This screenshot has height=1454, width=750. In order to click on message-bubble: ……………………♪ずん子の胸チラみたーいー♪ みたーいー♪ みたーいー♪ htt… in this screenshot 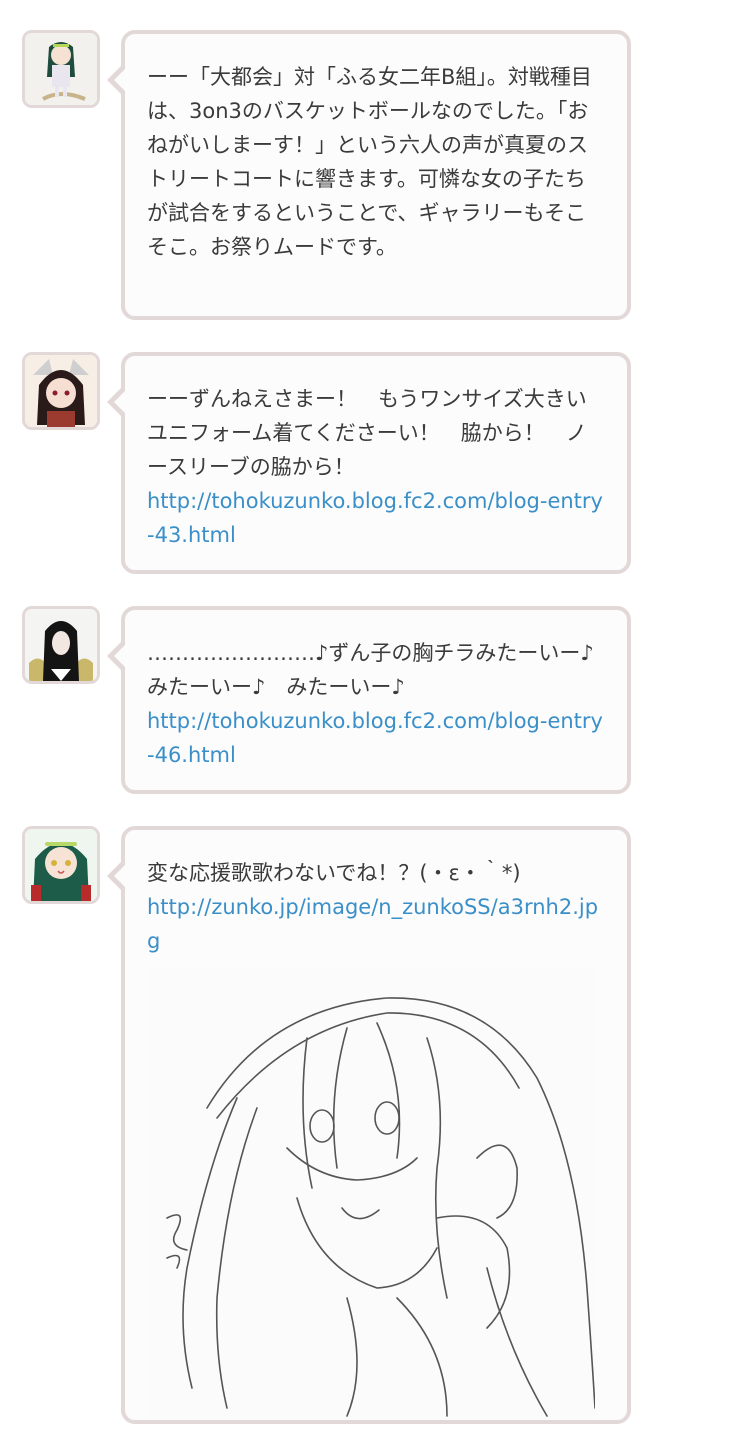, I will do `click(369, 700)`.